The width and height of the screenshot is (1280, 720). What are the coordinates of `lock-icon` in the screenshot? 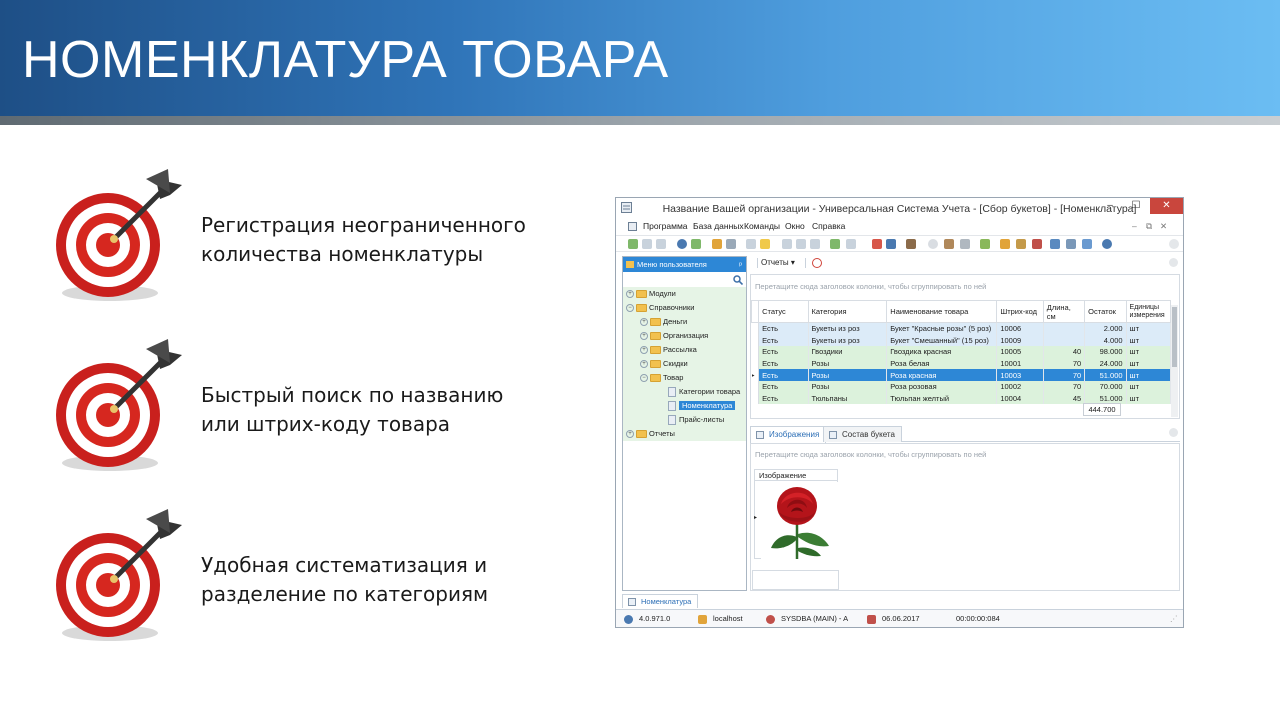 It's located at (1005, 244).